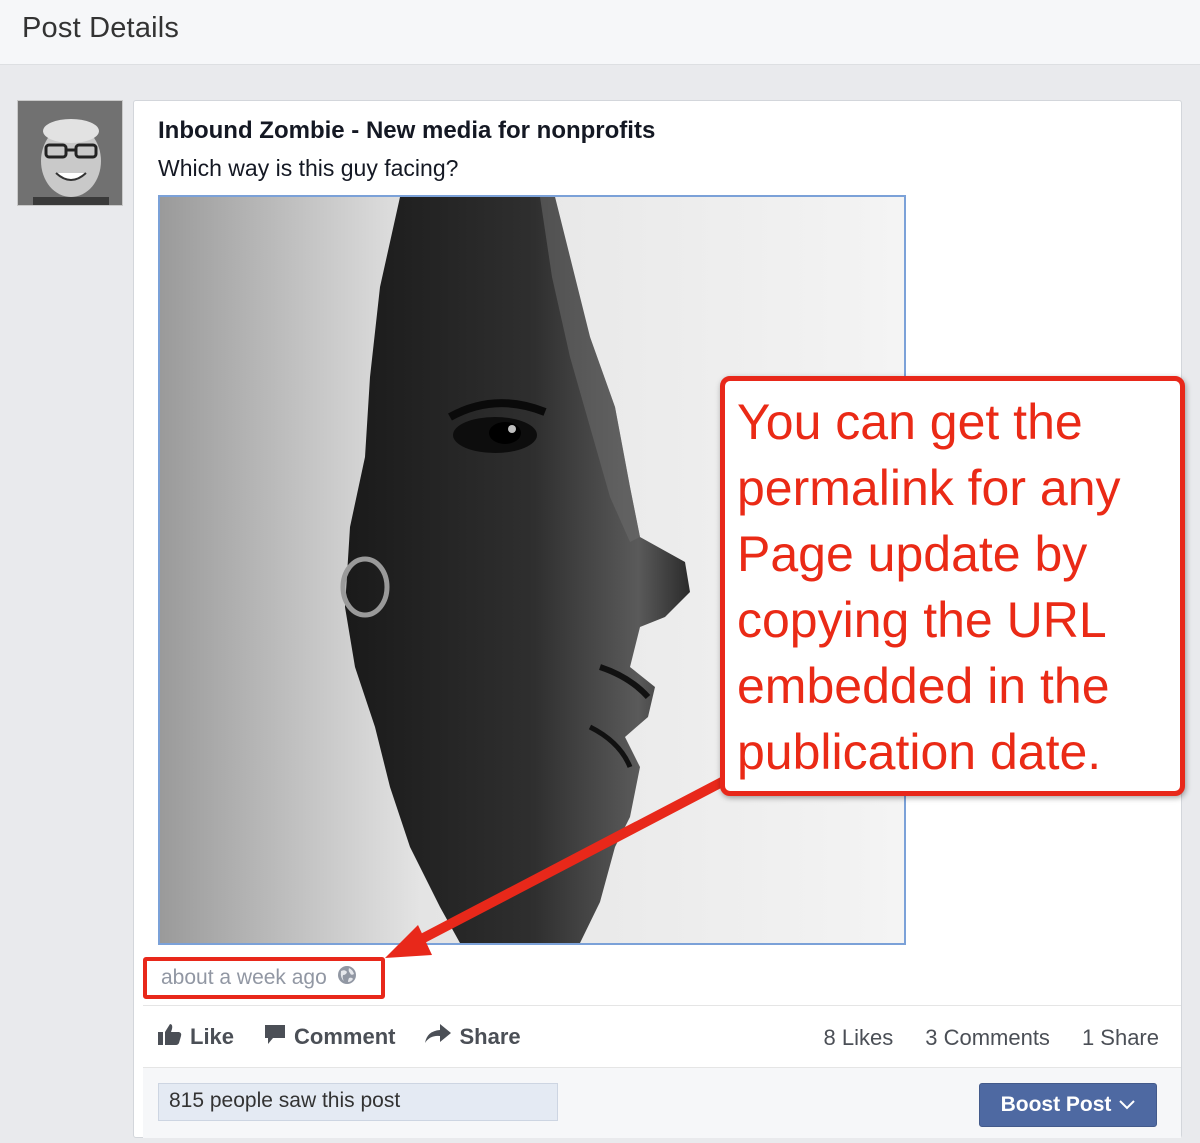  What do you see at coordinates (275, 1037) in the screenshot?
I see `comment-icon` at bounding box center [275, 1037].